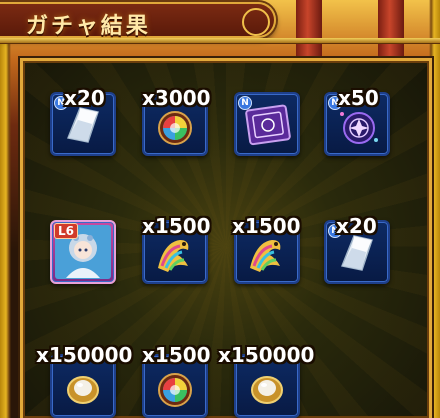 The image size is (440, 418). Describe the element at coordinates (83, 252) in the screenshot. I see `result-item-character: L6` at that location.